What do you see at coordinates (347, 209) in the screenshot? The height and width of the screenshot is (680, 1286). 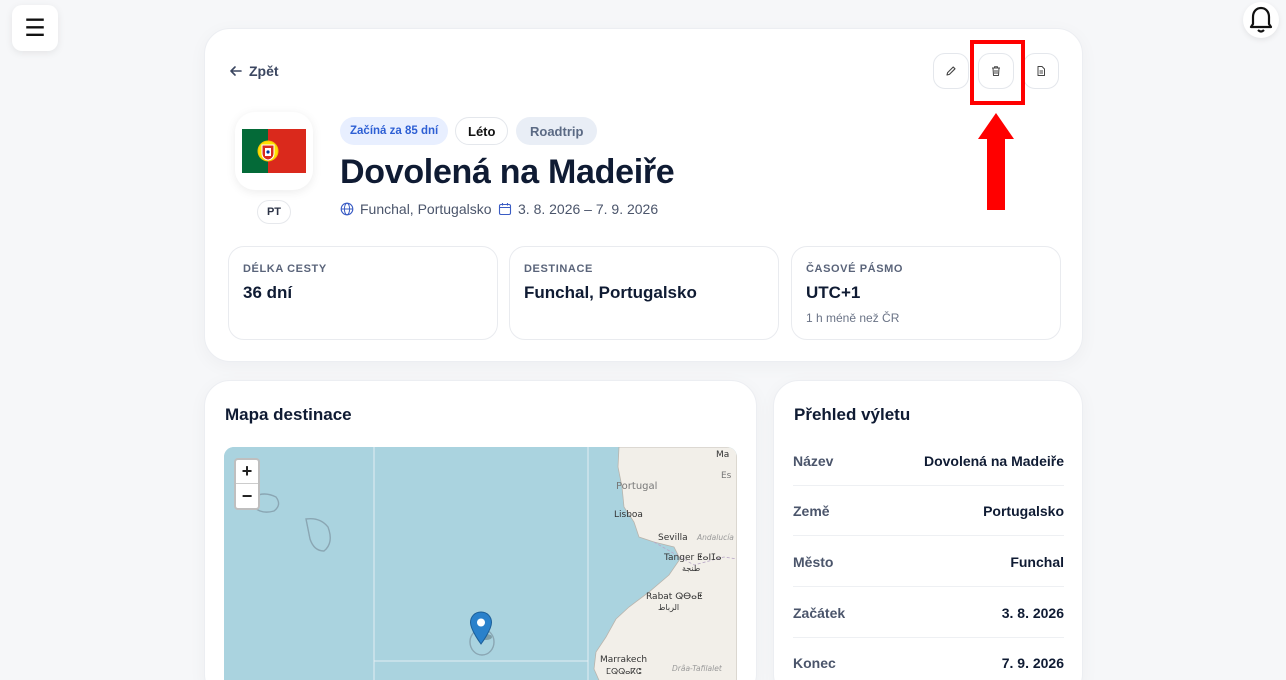 I see `globe-icon` at bounding box center [347, 209].